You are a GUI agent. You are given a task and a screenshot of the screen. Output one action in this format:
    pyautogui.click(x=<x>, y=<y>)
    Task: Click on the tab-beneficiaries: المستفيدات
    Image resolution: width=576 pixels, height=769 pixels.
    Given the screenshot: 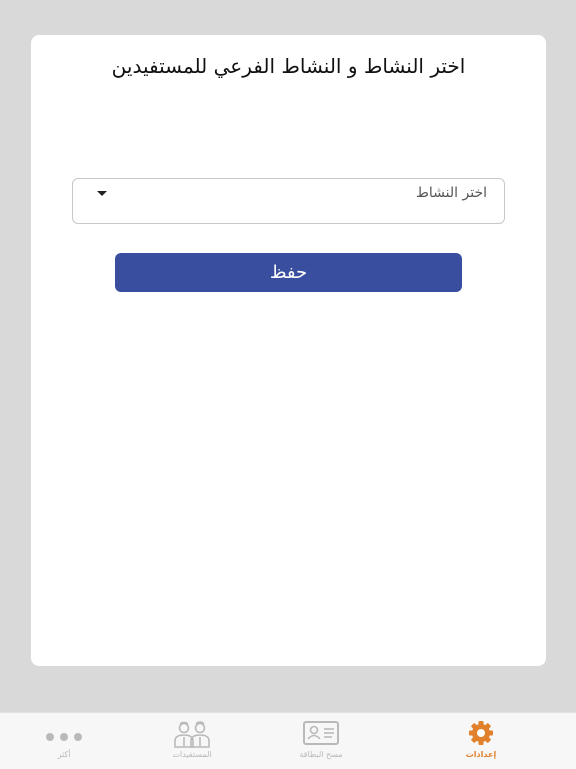 What is the action you would take?
    pyautogui.click(x=192, y=741)
    